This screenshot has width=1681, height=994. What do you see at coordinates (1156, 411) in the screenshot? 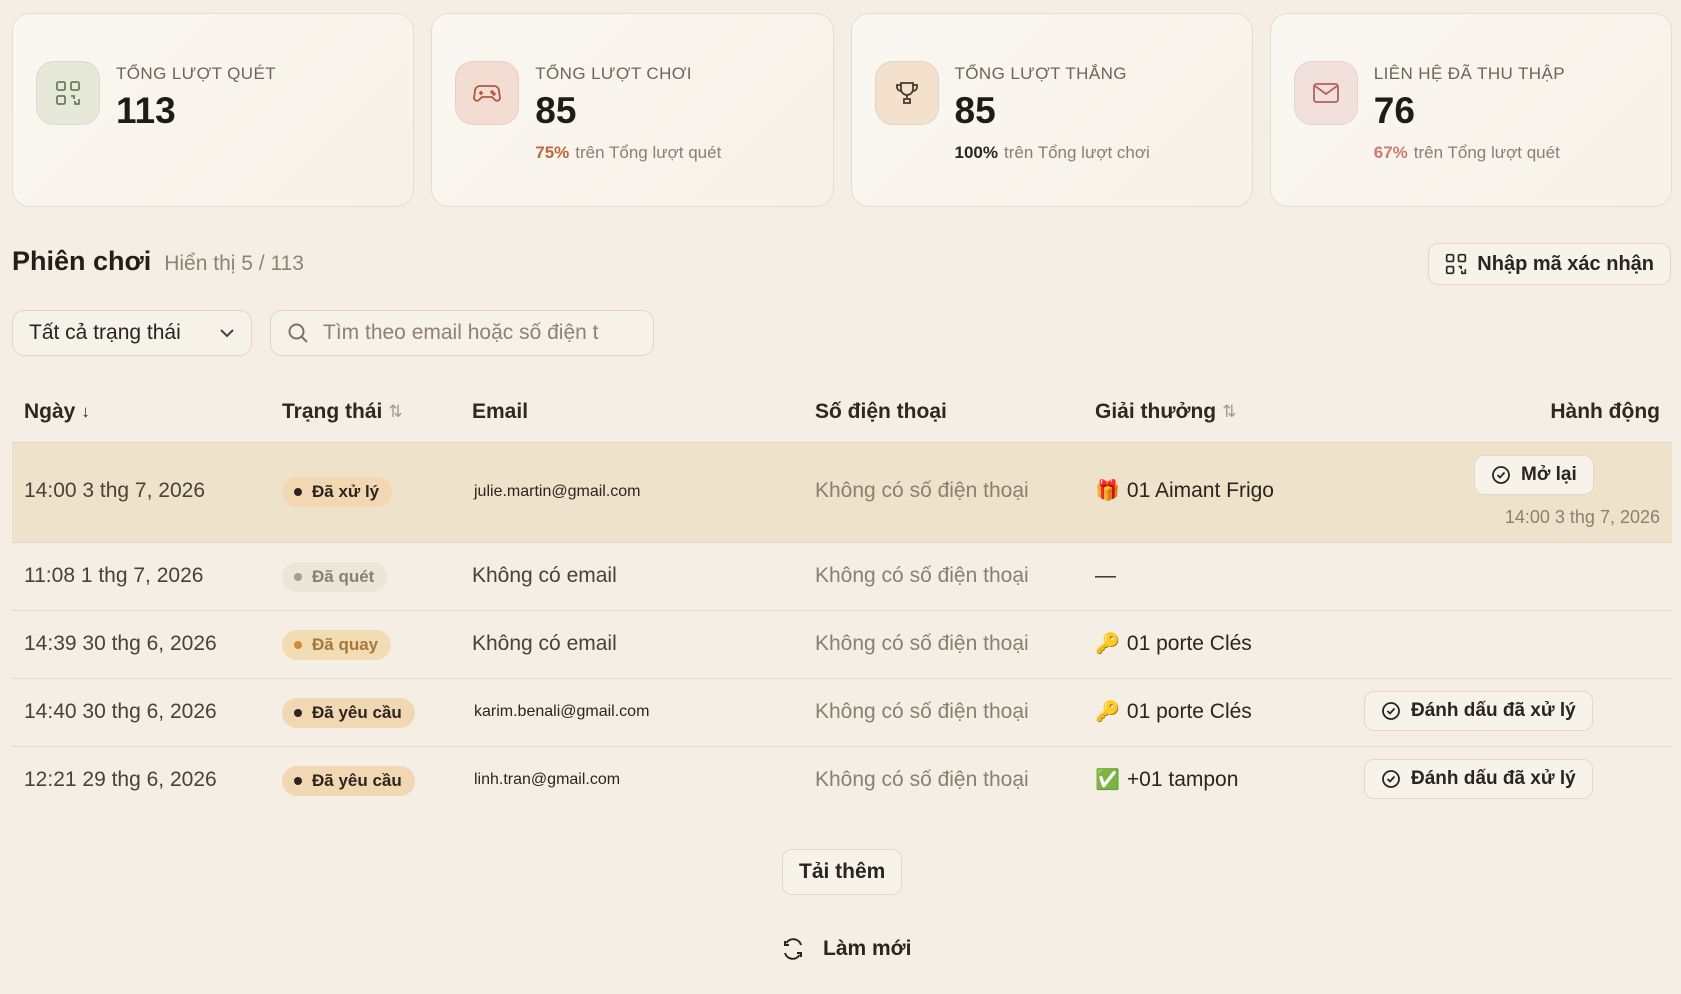
I see `column-prize-label: Giải thưởng` at bounding box center [1156, 411].